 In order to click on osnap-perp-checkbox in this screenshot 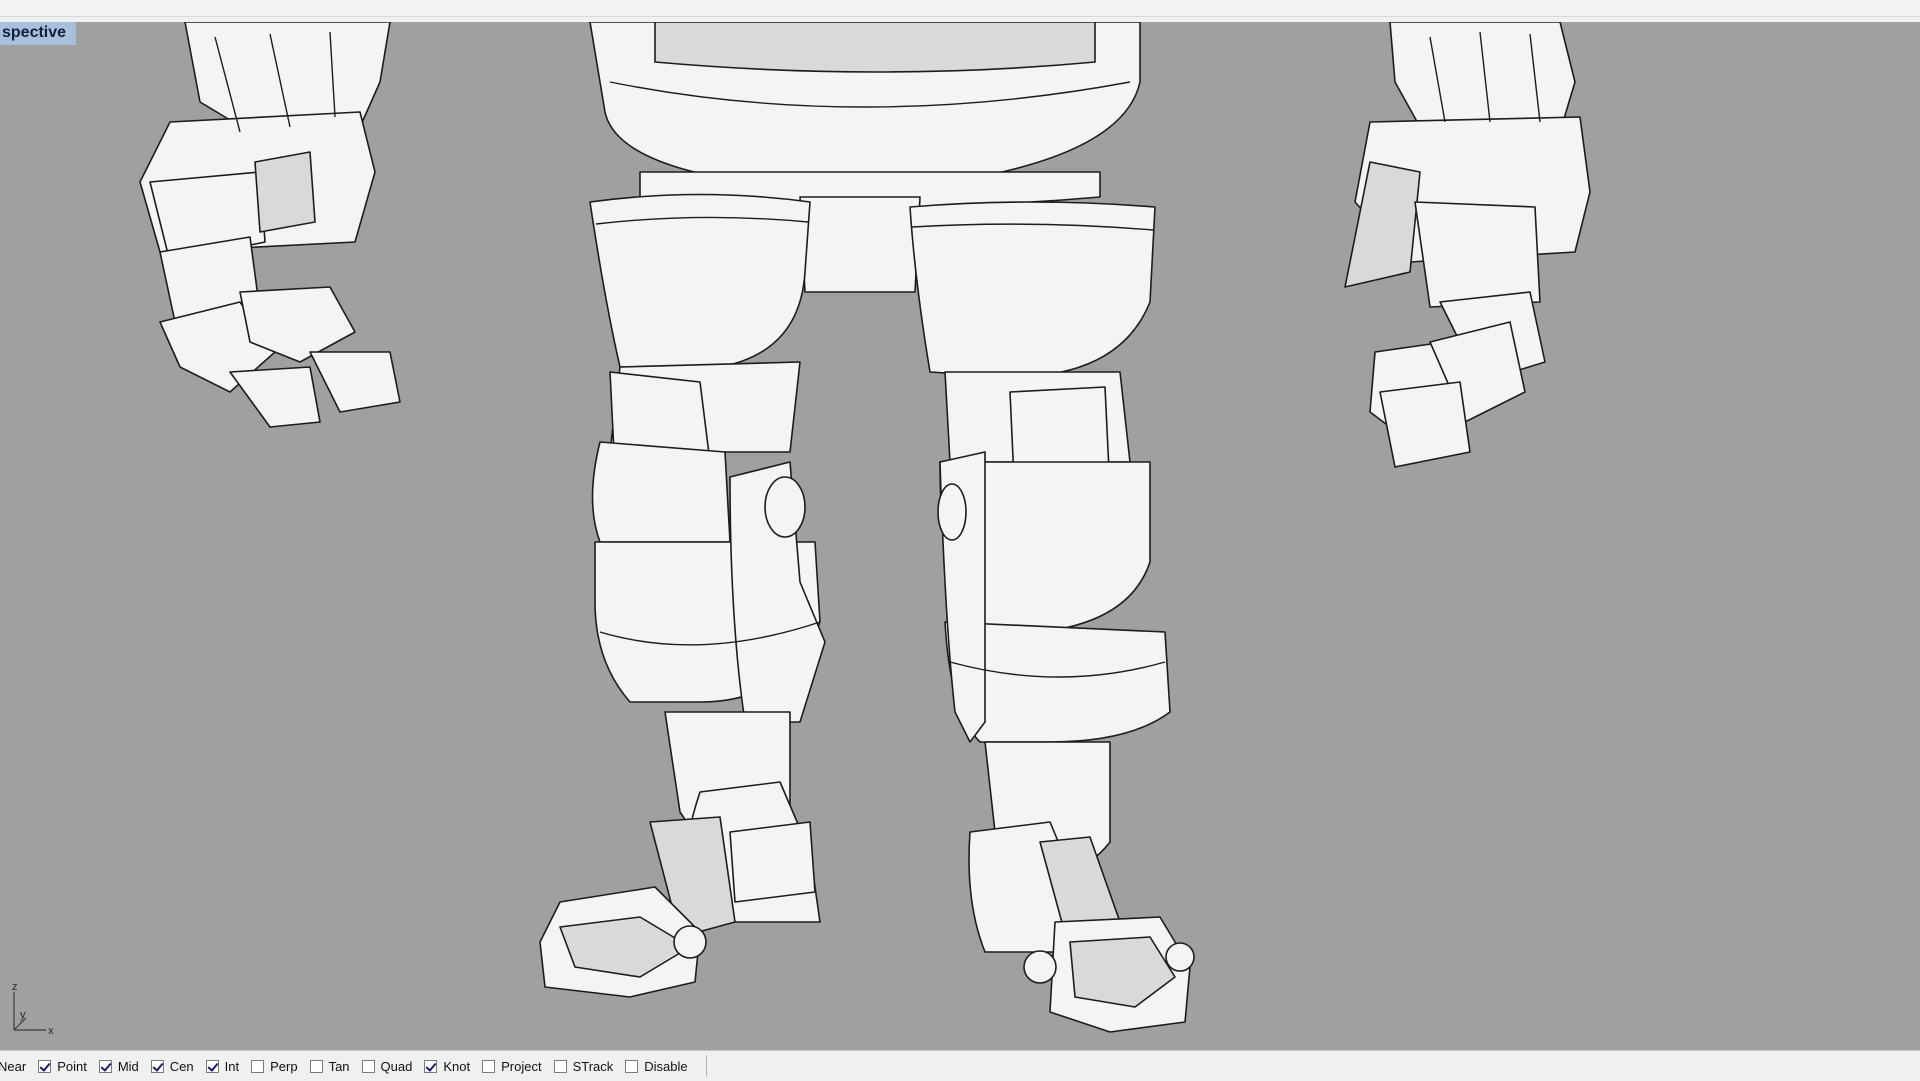, I will do `click(258, 1066)`.